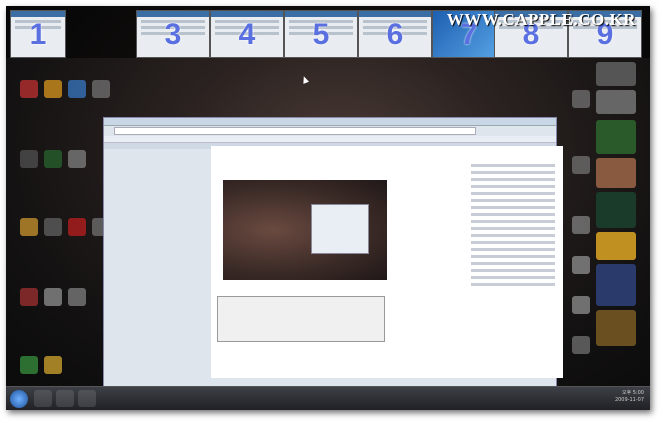 Image resolution: width=663 pixels, height=423 pixels. I want to click on start-button, so click(19, 399).